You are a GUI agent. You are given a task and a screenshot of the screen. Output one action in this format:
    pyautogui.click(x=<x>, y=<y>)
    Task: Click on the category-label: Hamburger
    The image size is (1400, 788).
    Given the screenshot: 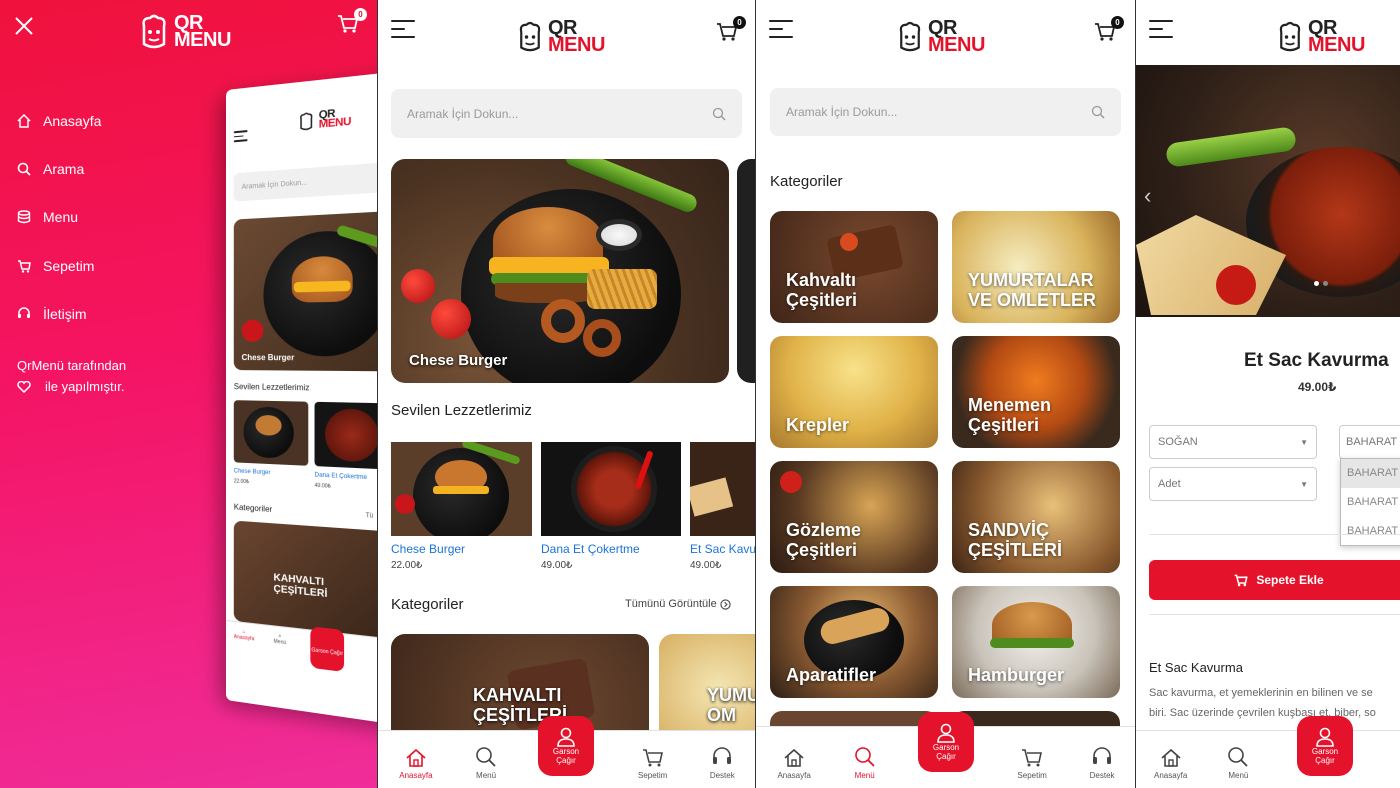 What is the action you would take?
    pyautogui.click(x=1016, y=675)
    